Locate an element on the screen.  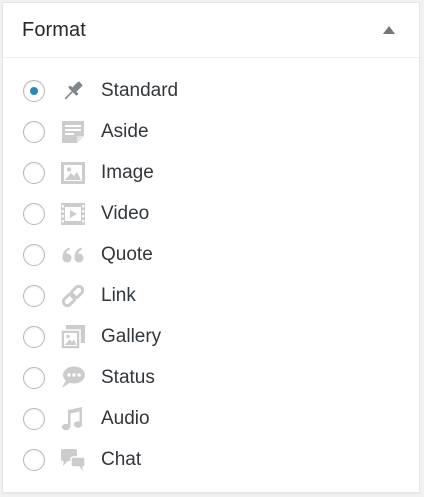
pin-icon is located at coordinates (73, 91).